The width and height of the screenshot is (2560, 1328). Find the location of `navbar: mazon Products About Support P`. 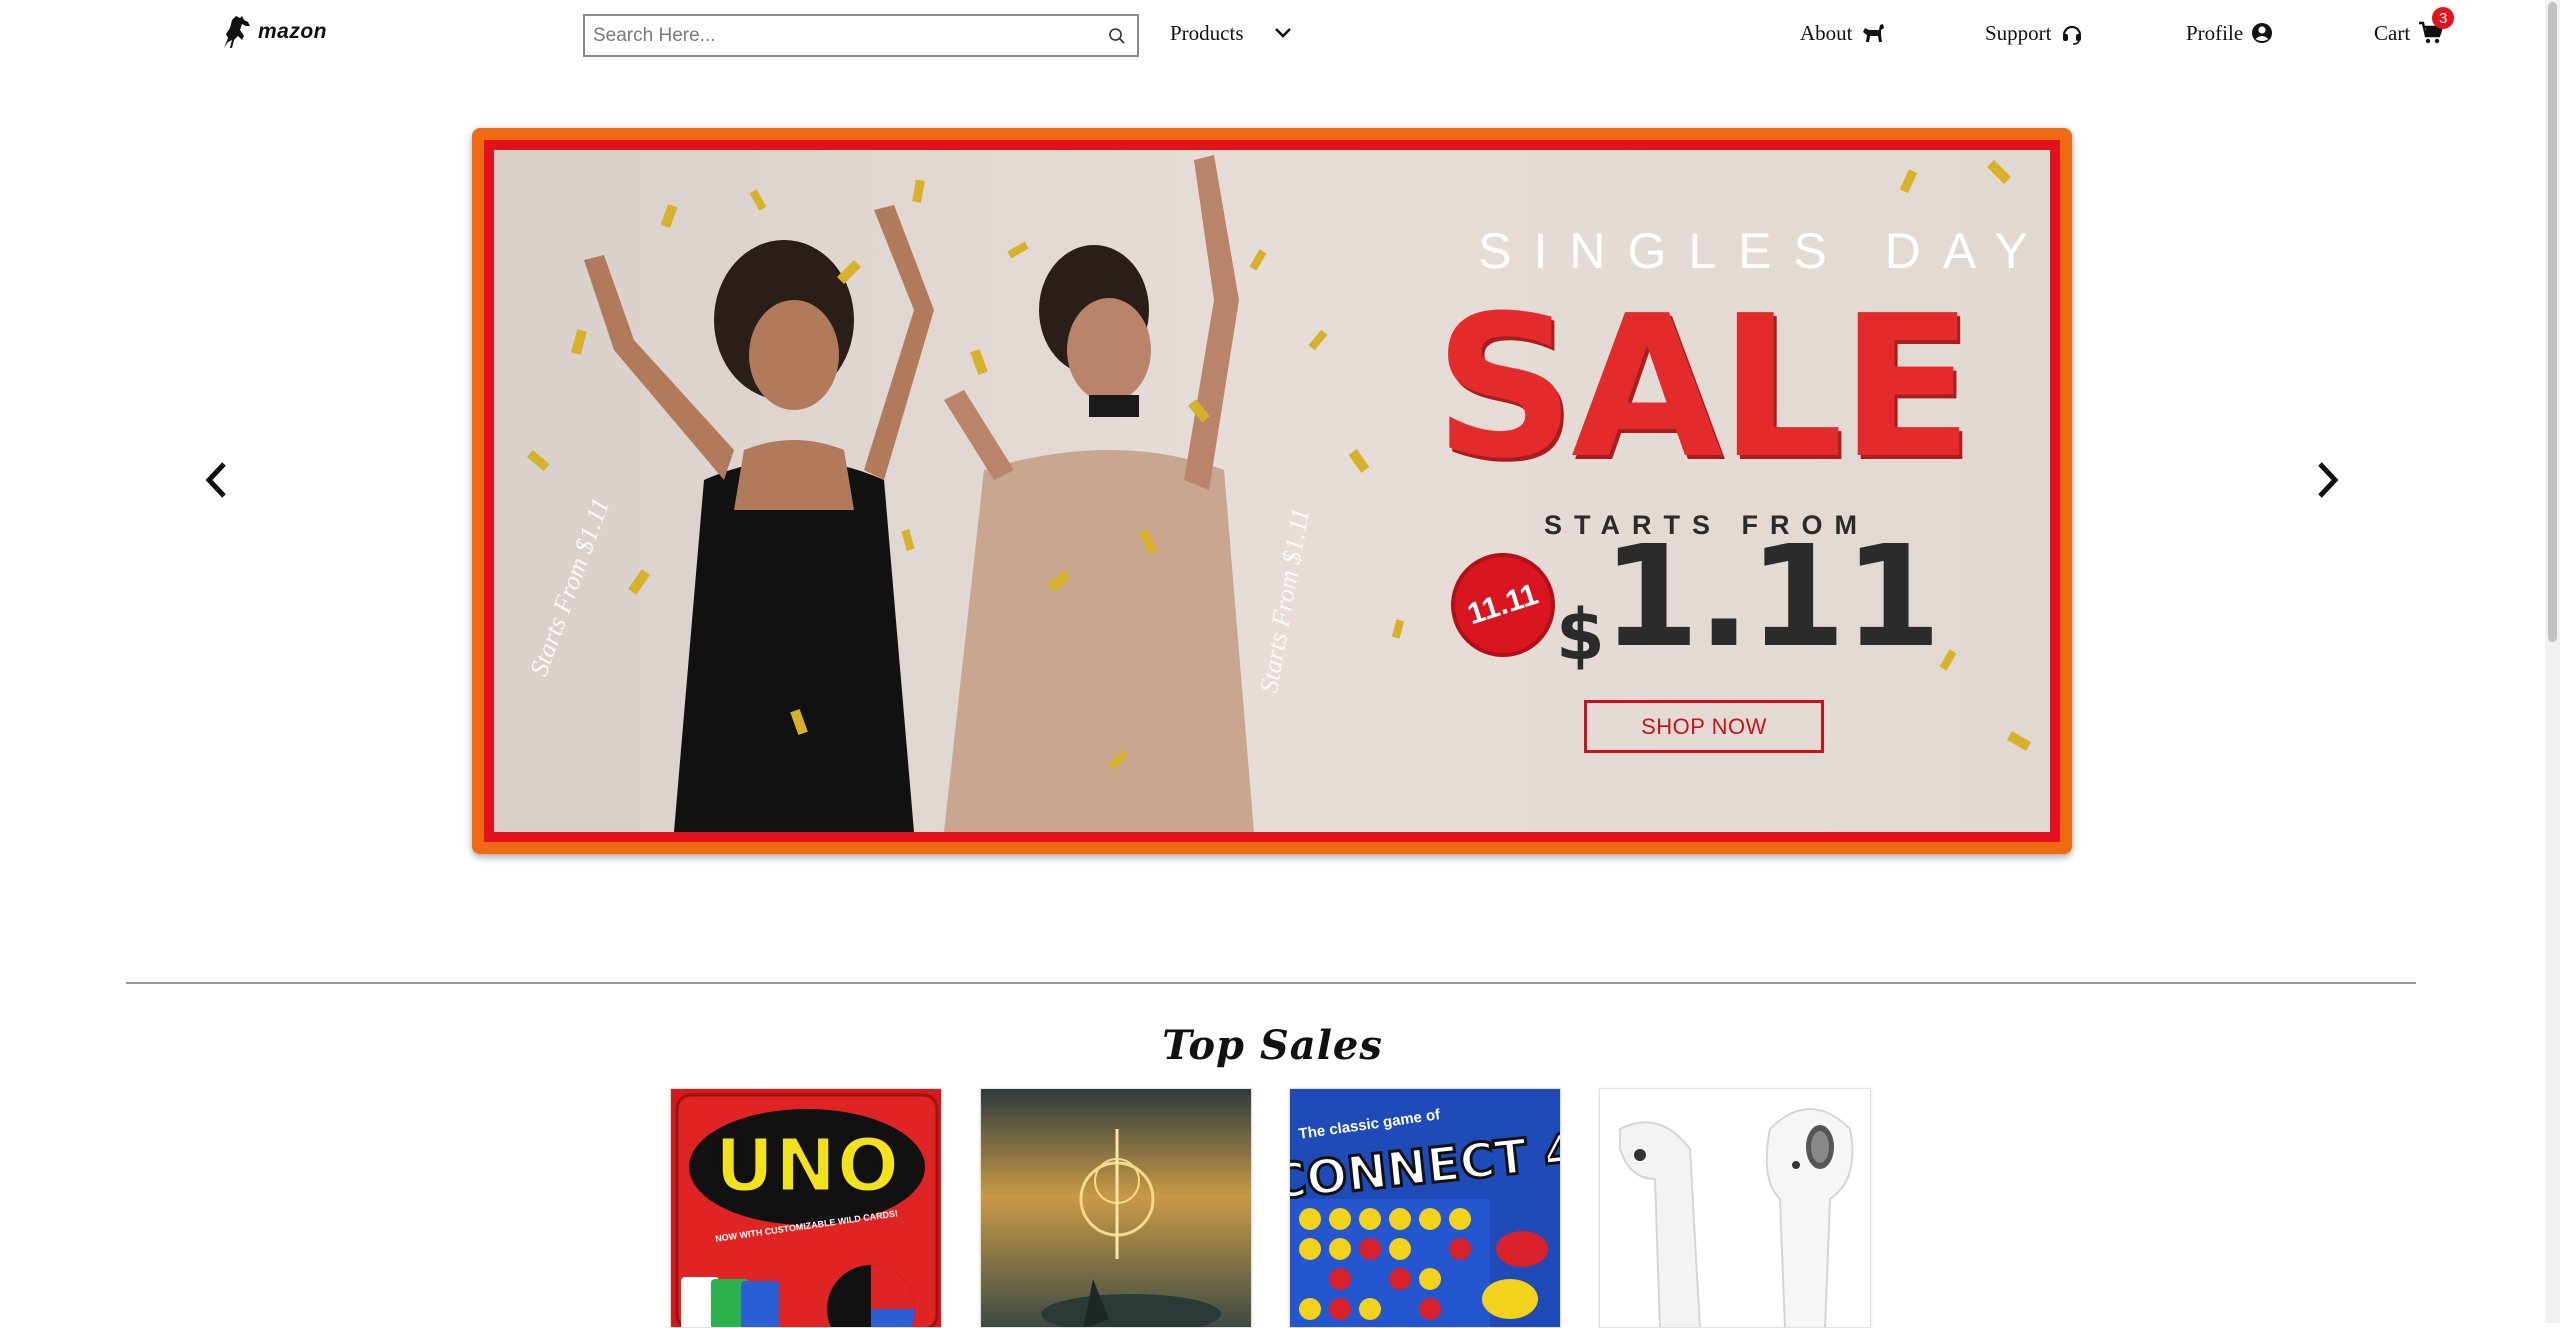

navbar: mazon Products About Support P is located at coordinates (1280, 33).